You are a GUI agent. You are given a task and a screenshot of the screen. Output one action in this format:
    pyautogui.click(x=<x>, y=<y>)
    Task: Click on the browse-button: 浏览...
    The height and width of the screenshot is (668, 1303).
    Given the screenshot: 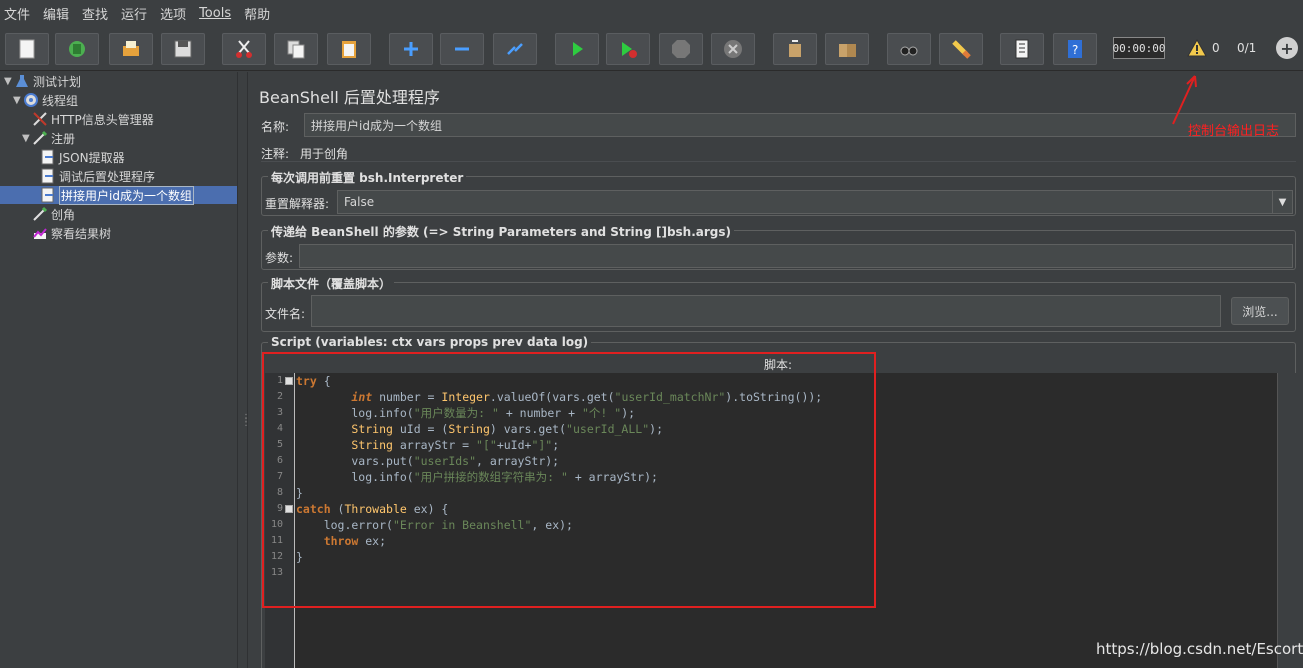 What is the action you would take?
    pyautogui.click(x=1260, y=311)
    